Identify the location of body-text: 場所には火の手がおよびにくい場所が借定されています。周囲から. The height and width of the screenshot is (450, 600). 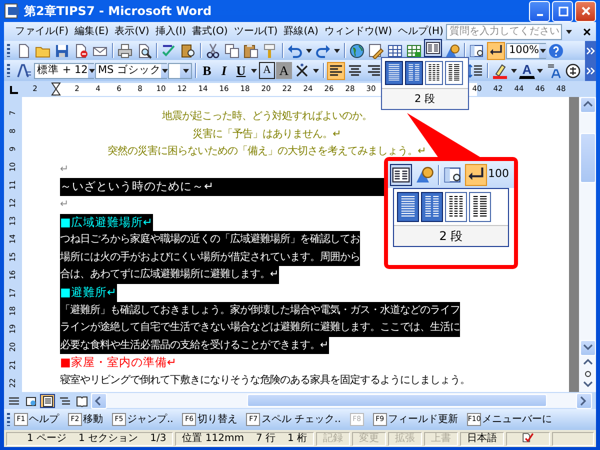
(210, 257).